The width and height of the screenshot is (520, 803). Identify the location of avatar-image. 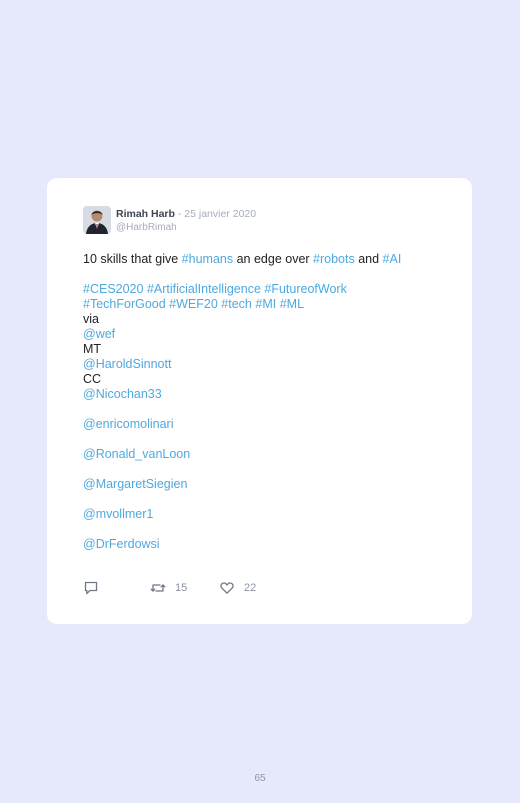
(97, 220).